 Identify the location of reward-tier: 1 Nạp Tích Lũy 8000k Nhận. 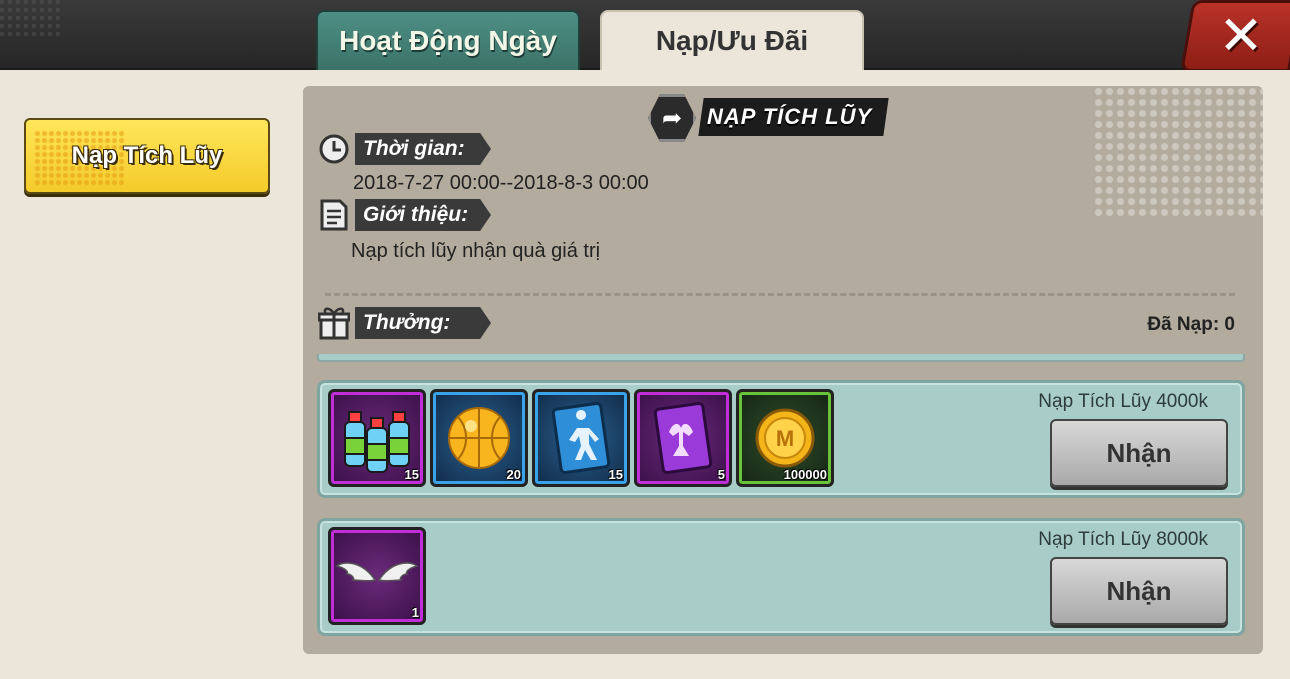
(781, 577).